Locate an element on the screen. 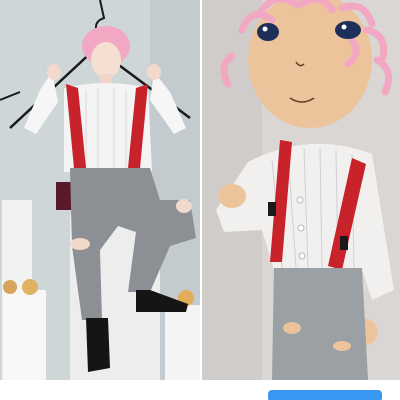  doll-hand-left is located at coordinates (232, 196).